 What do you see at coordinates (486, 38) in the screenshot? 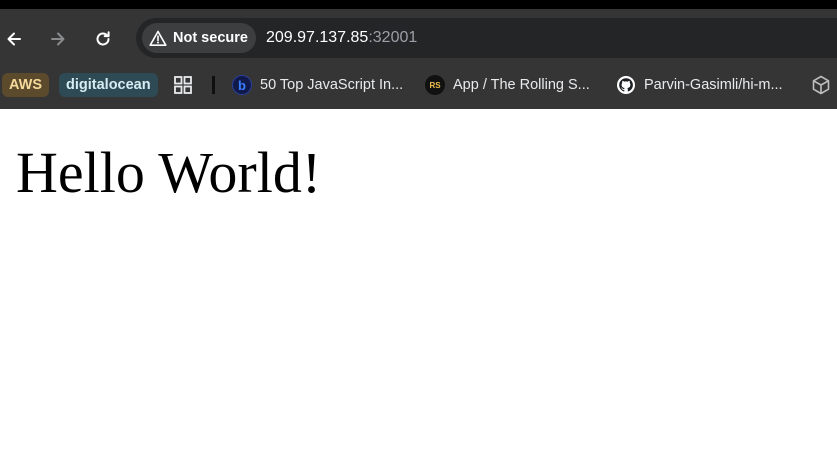
I see `address-bar: Not secure 209.97.137.85:32001` at bounding box center [486, 38].